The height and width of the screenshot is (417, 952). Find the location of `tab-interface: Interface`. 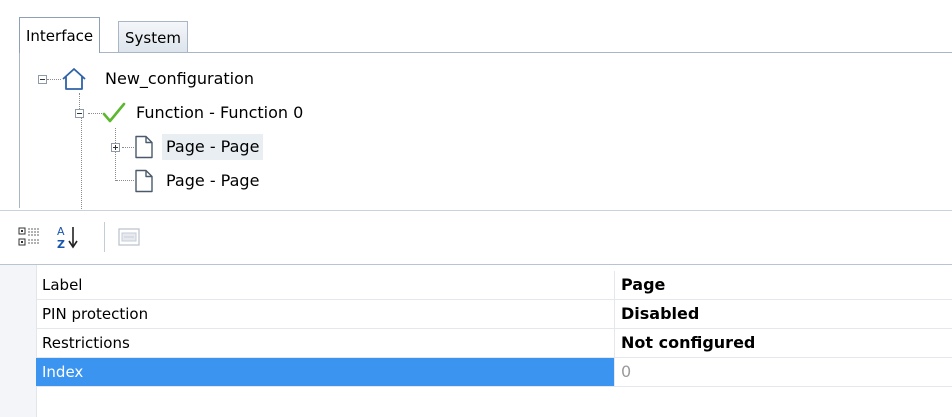

tab-interface: Interface is located at coordinates (60, 35).